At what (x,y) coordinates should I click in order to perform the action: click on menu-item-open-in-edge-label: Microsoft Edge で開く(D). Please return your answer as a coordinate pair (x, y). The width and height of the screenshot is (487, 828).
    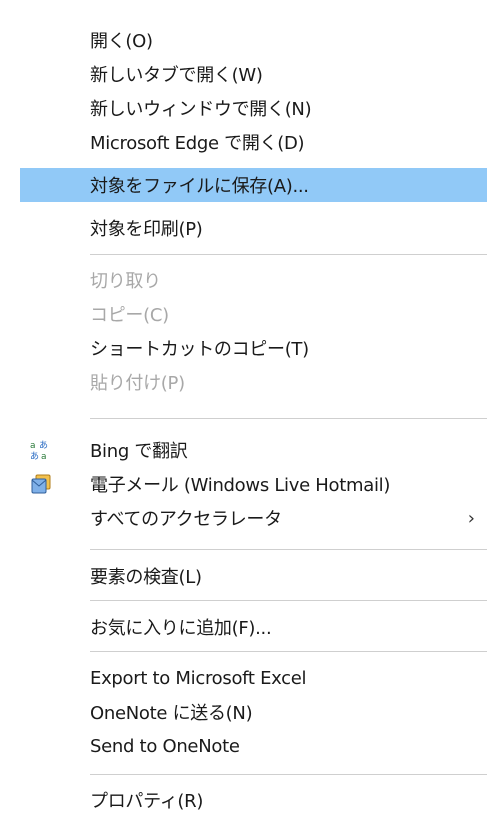
    Looking at the image, I should click on (197, 143).